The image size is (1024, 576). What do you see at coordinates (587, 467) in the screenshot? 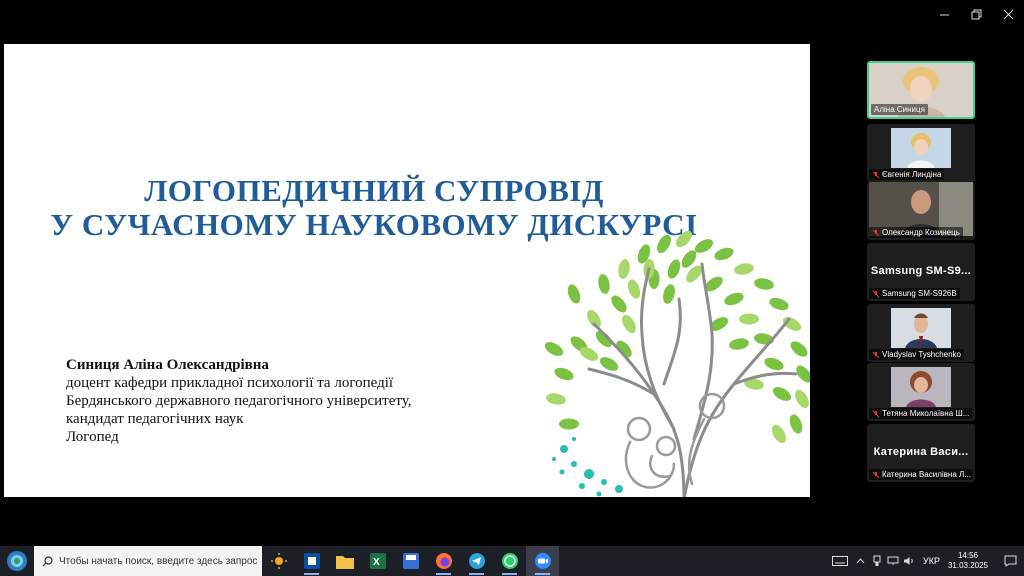
I see `decor-dots` at bounding box center [587, 467].